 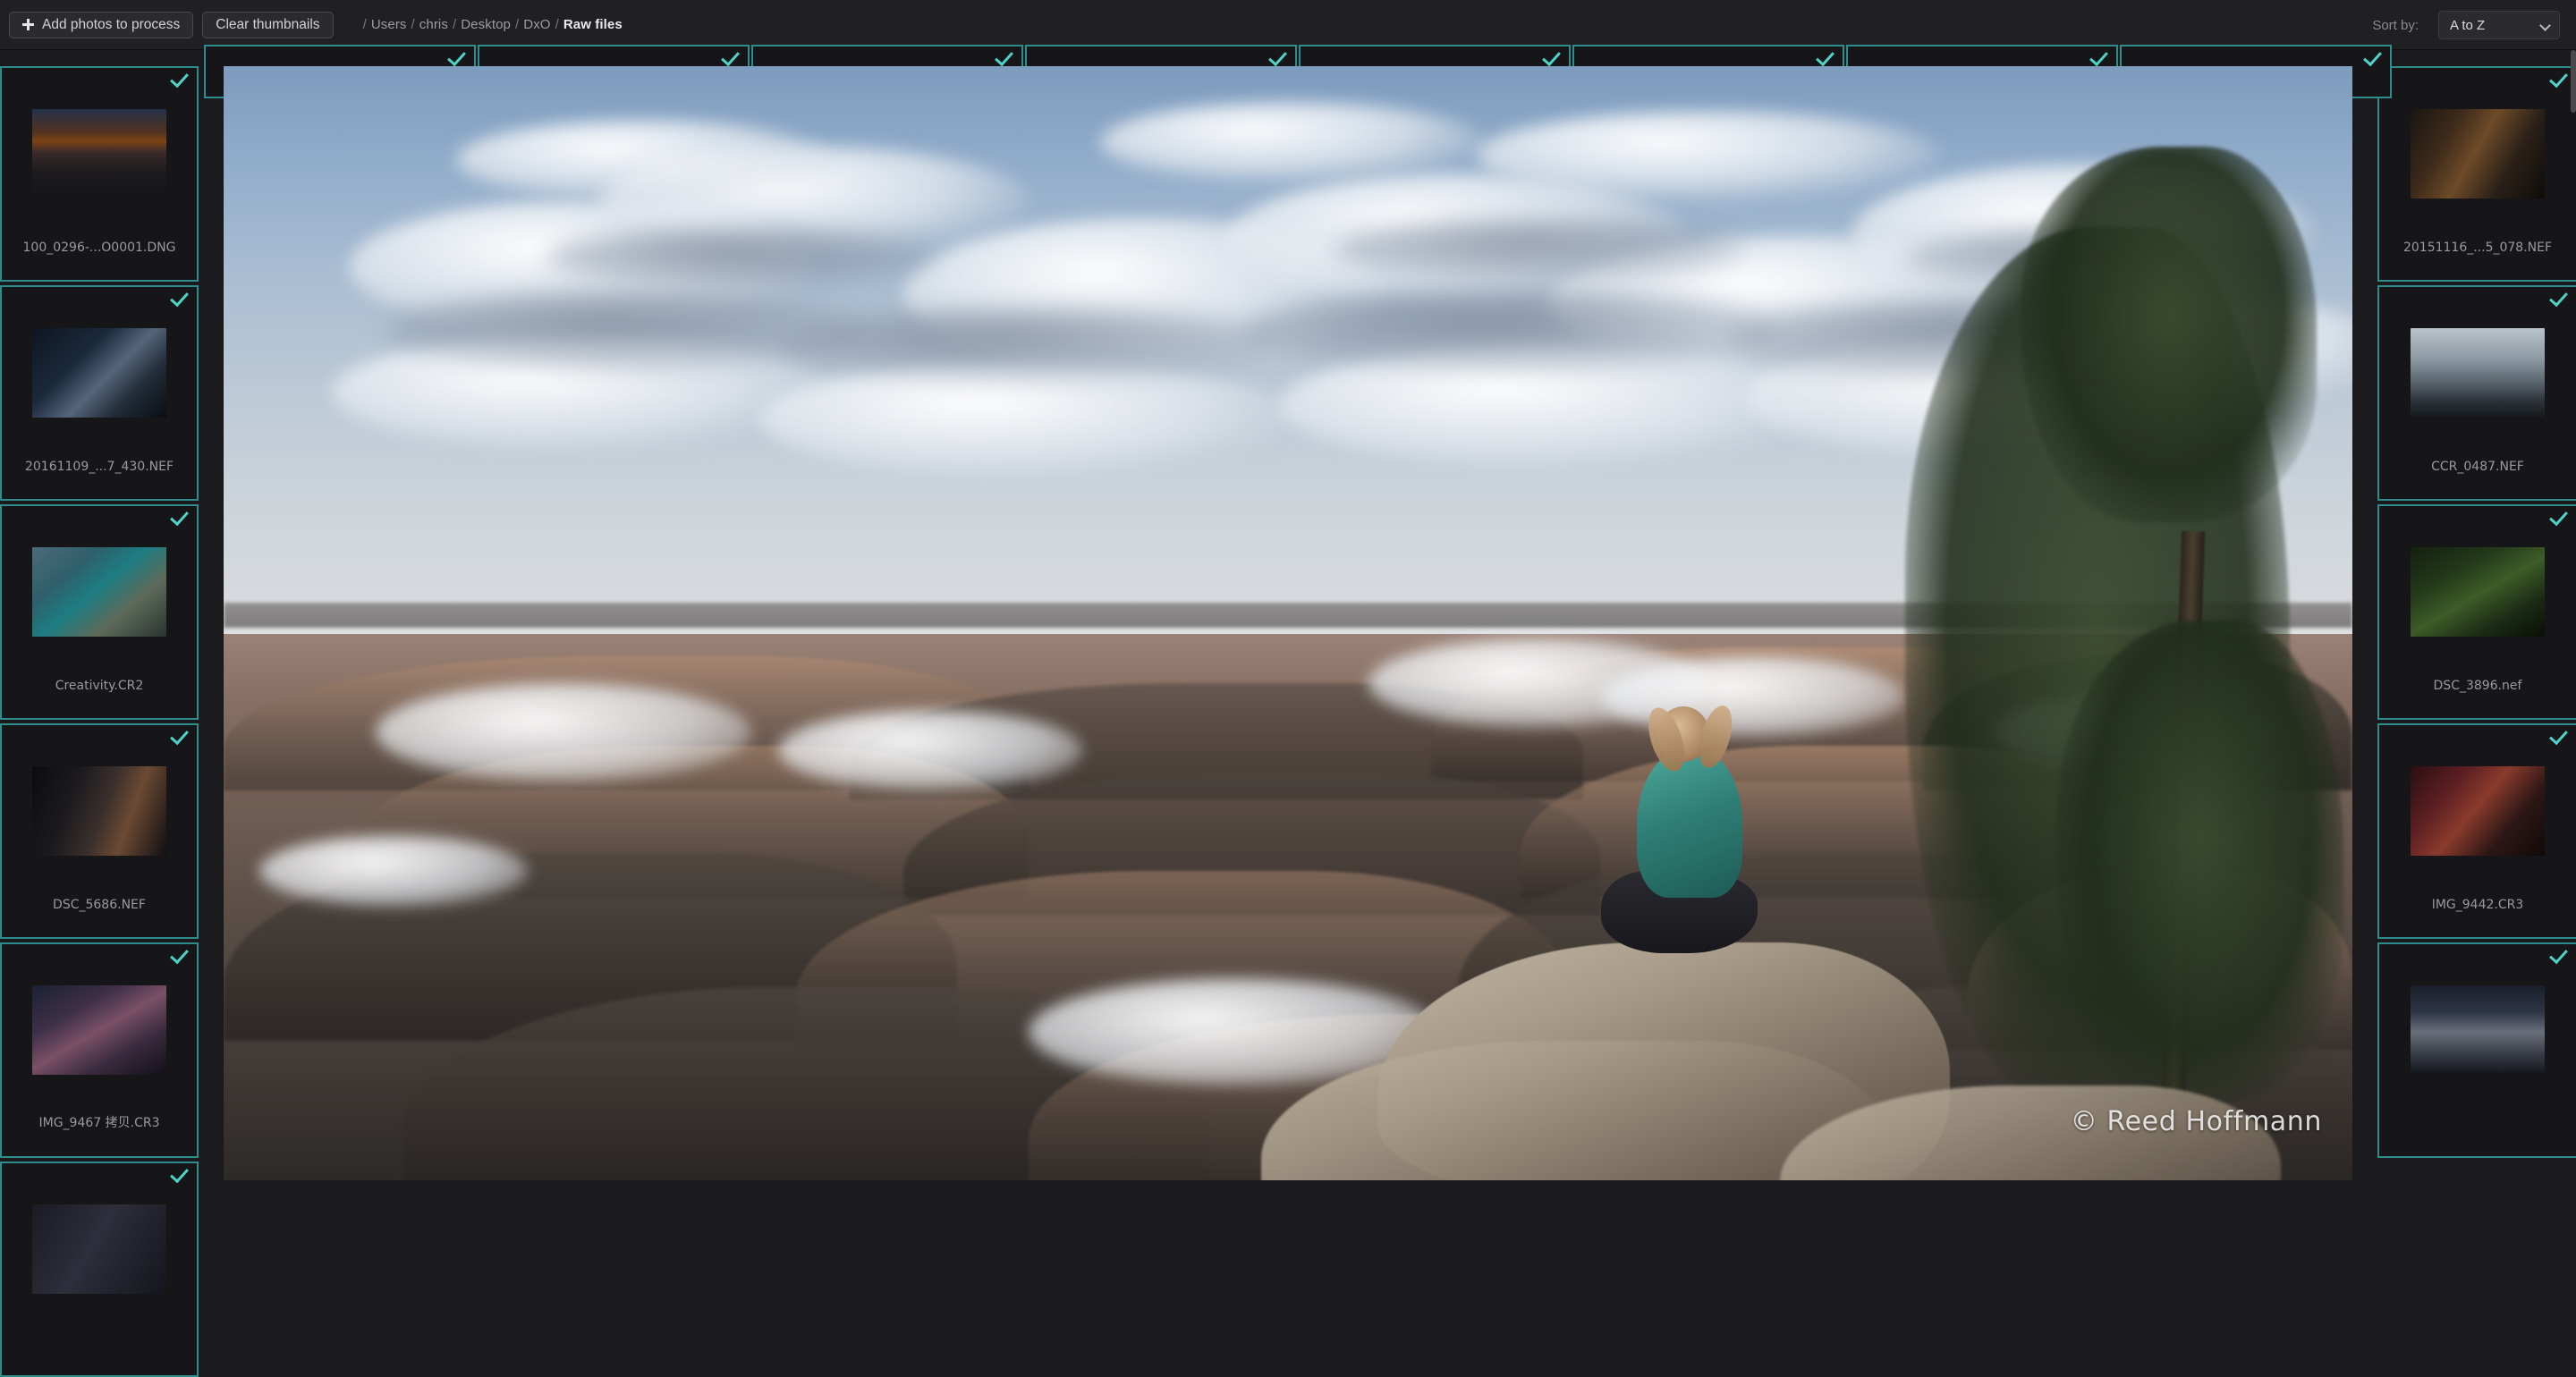 I want to click on vertical-scrollbar, so click(x=2573, y=81).